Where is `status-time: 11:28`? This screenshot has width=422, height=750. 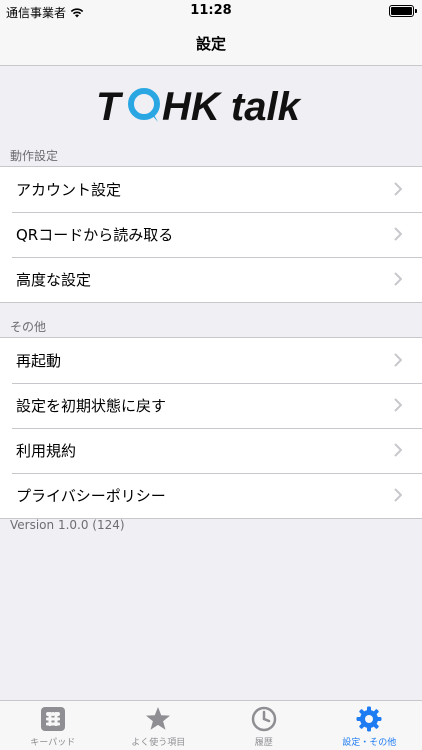 status-time: 11:28 is located at coordinates (211, 10).